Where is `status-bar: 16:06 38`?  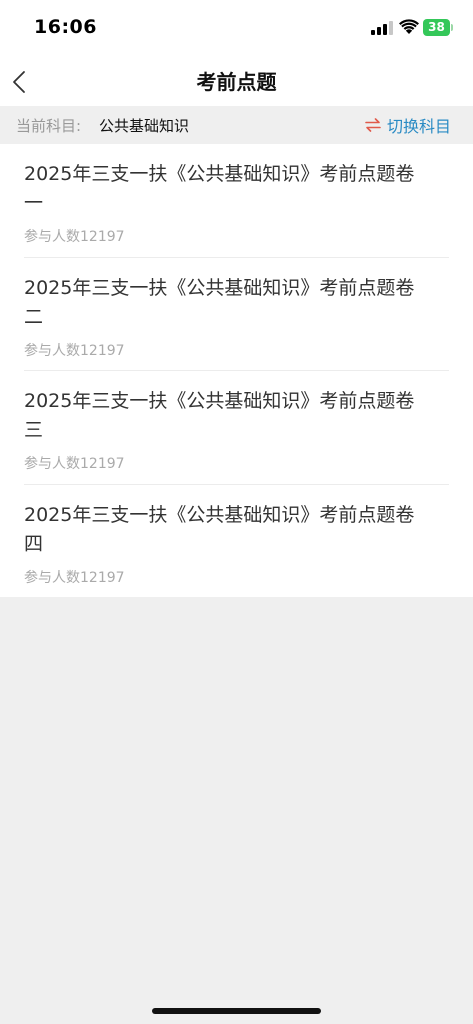
status-bar: 16:06 38 is located at coordinates (236, 28).